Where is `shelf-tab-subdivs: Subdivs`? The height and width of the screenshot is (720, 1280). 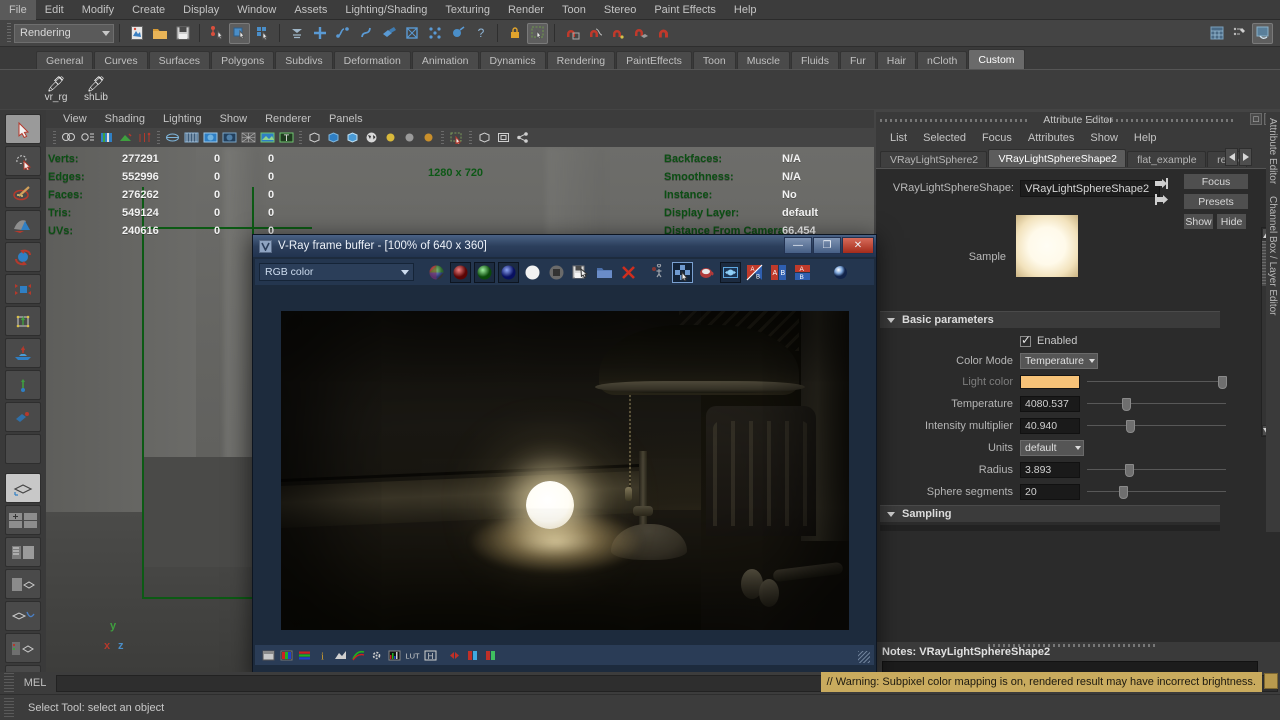
shelf-tab-subdivs: Subdivs is located at coordinates (304, 60).